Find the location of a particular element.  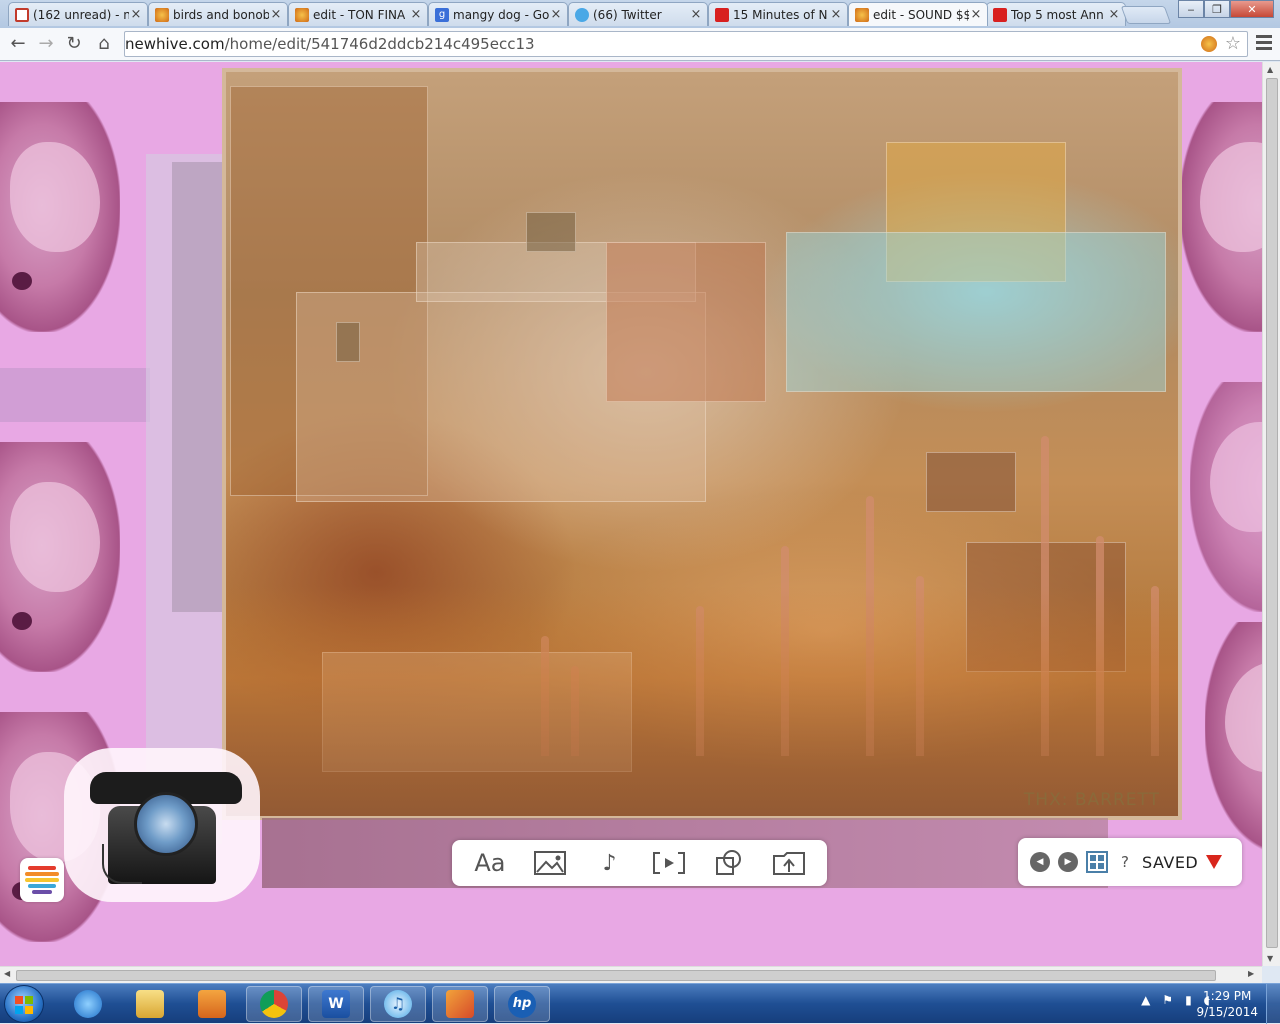

next-icon: ▶ is located at coordinates (1068, 862).